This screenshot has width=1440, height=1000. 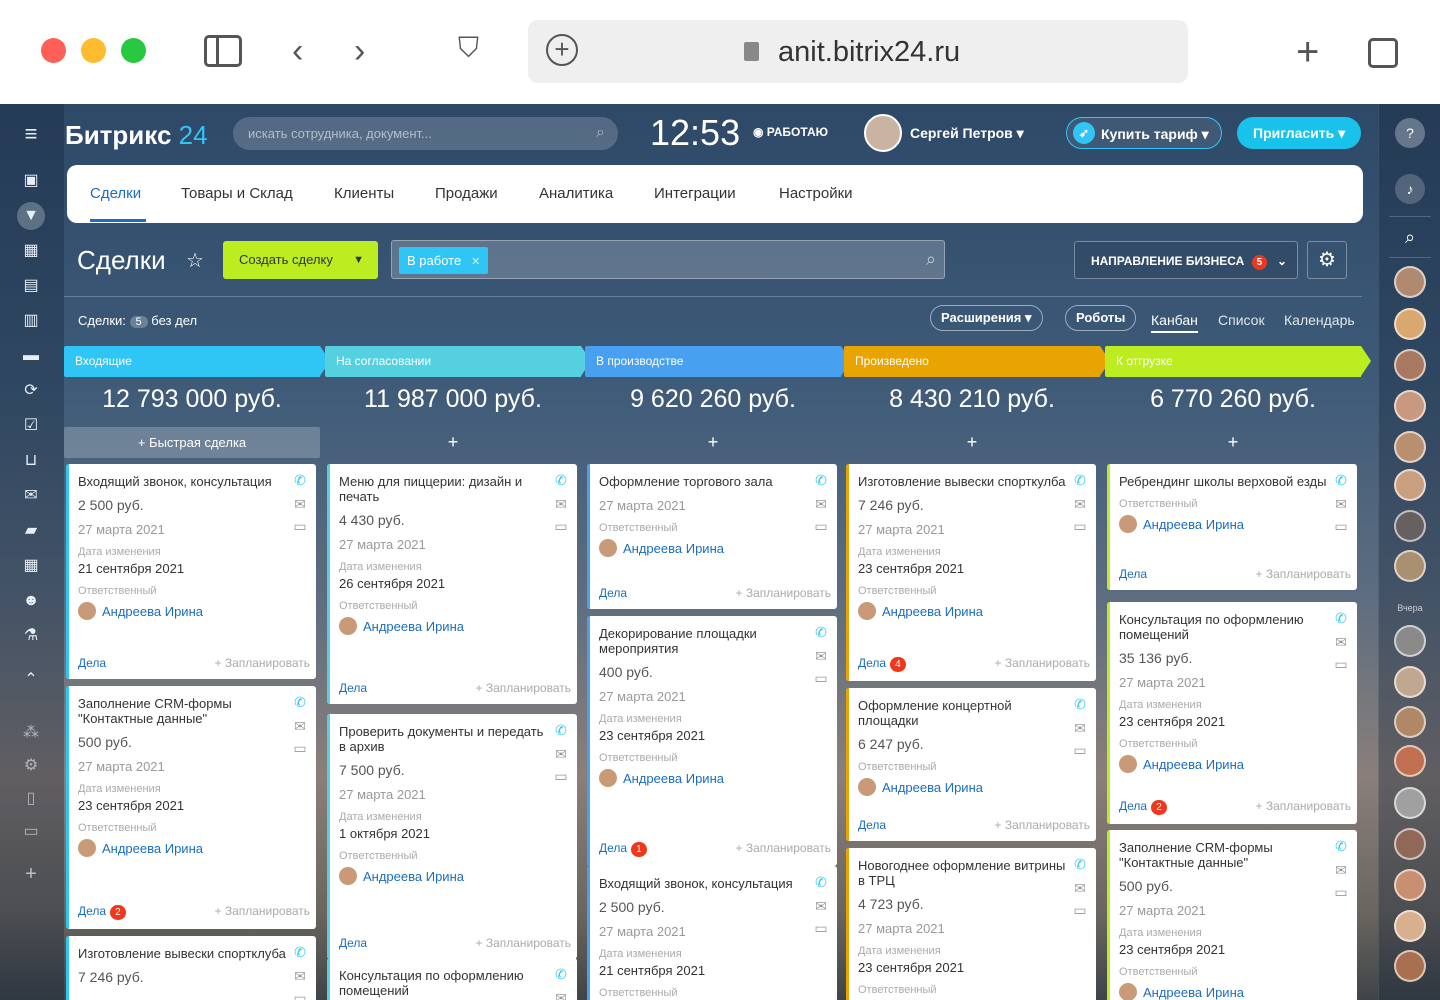 What do you see at coordinates (300, 260) in the screenshot?
I see `create-deal-button: Создать сделку ▼` at bounding box center [300, 260].